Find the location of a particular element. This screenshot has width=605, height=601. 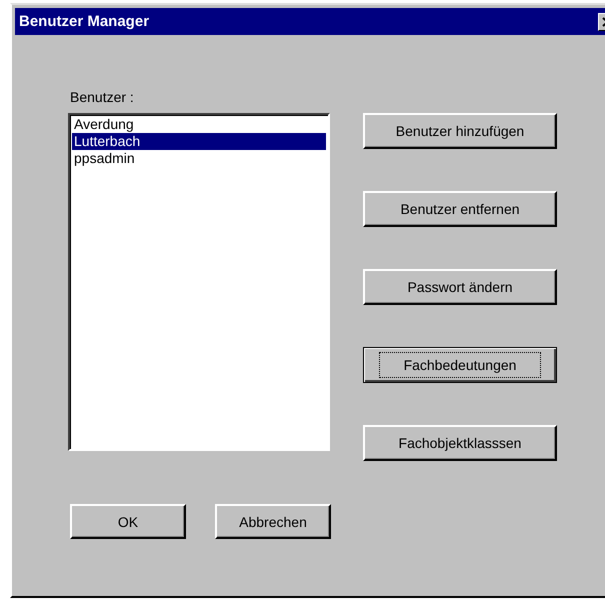

user-list-item: Averdung is located at coordinates (199, 124).